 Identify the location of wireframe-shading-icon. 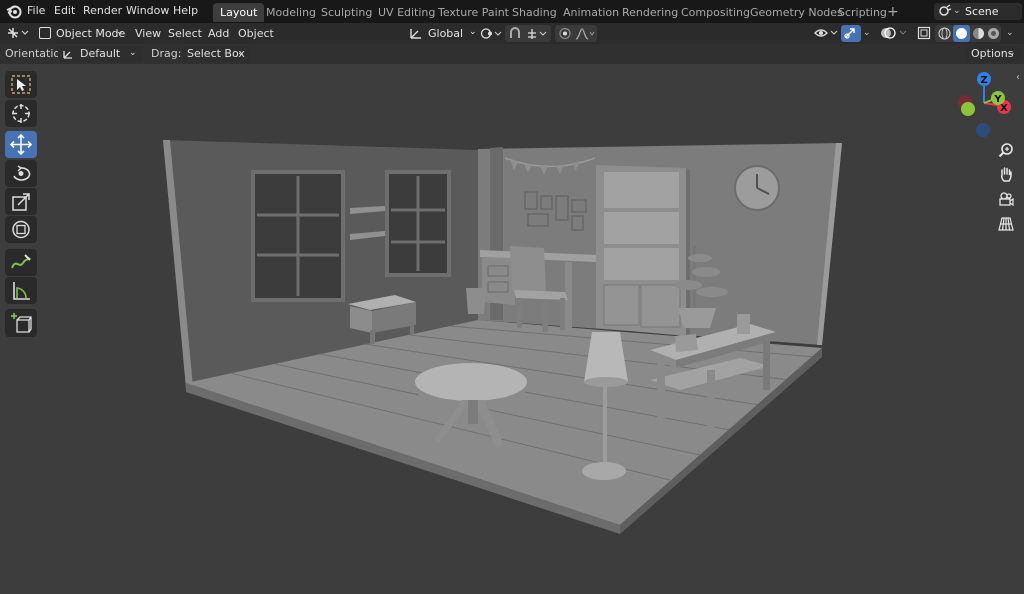
(944, 33).